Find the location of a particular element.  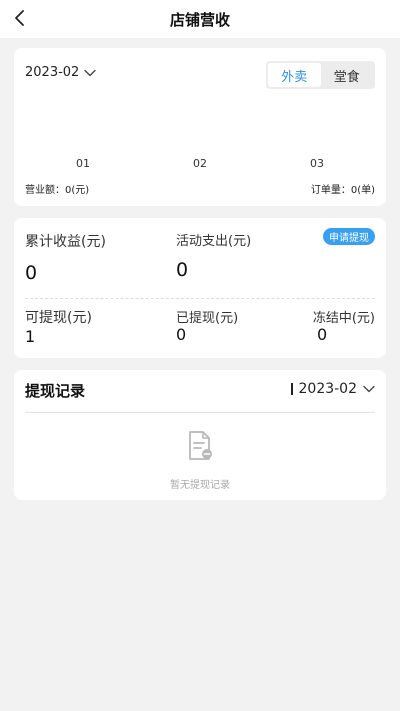

withdrawn-value: 0 is located at coordinates (181, 334).